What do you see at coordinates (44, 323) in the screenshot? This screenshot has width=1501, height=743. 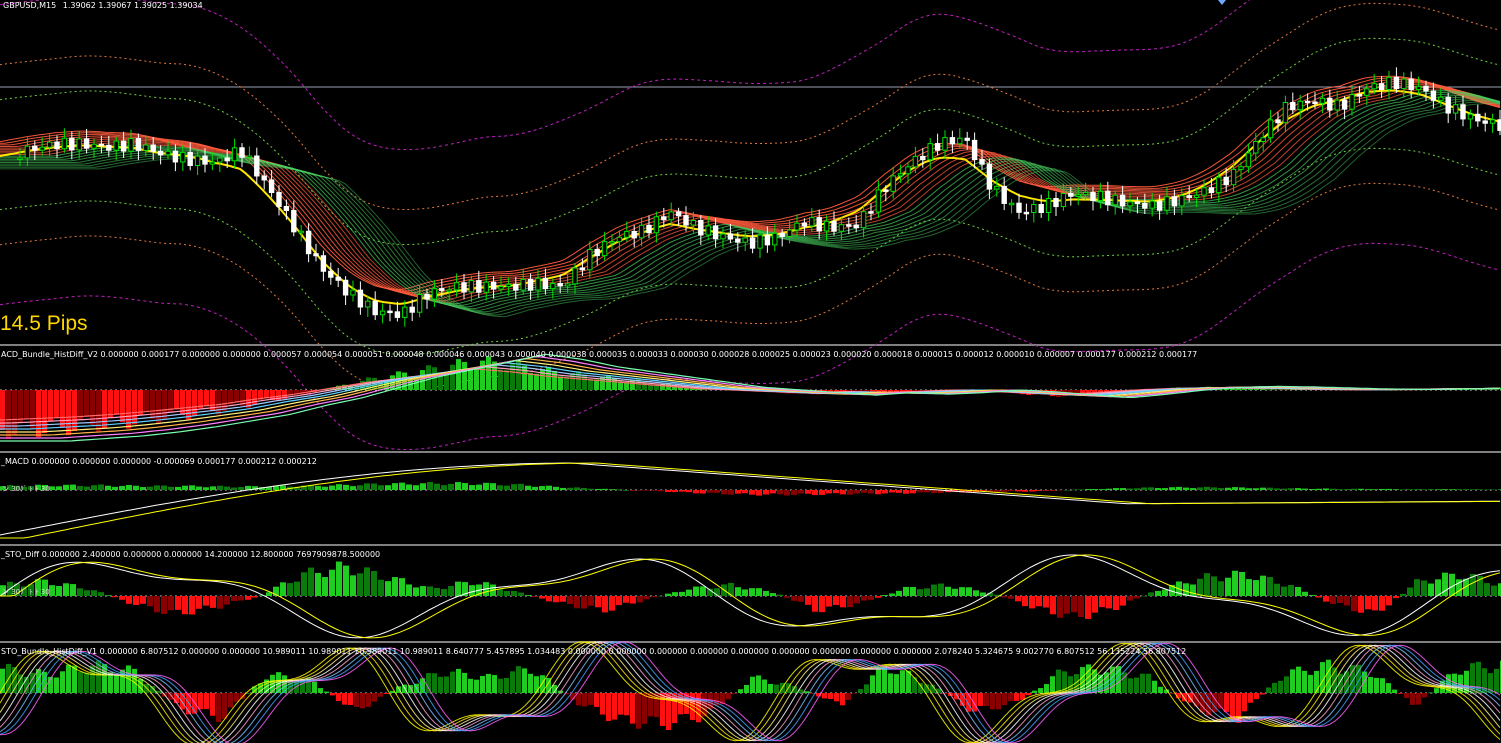 I see `pips-label: 14.5 Pips` at bounding box center [44, 323].